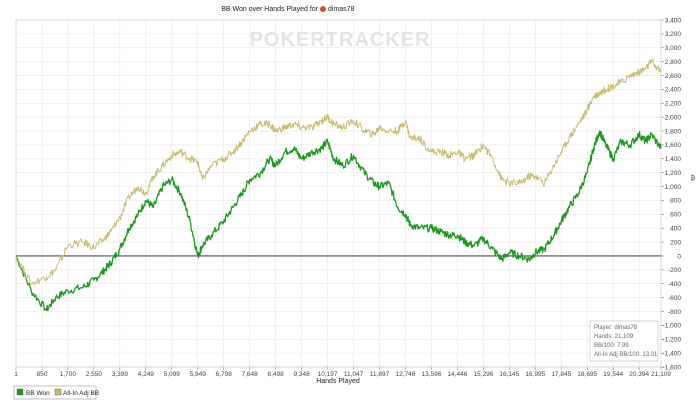 This screenshot has height=406, width=700. Describe the element at coordinates (535, 374) in the screenshot. I see `x-tick-label: 16,995` at that location.